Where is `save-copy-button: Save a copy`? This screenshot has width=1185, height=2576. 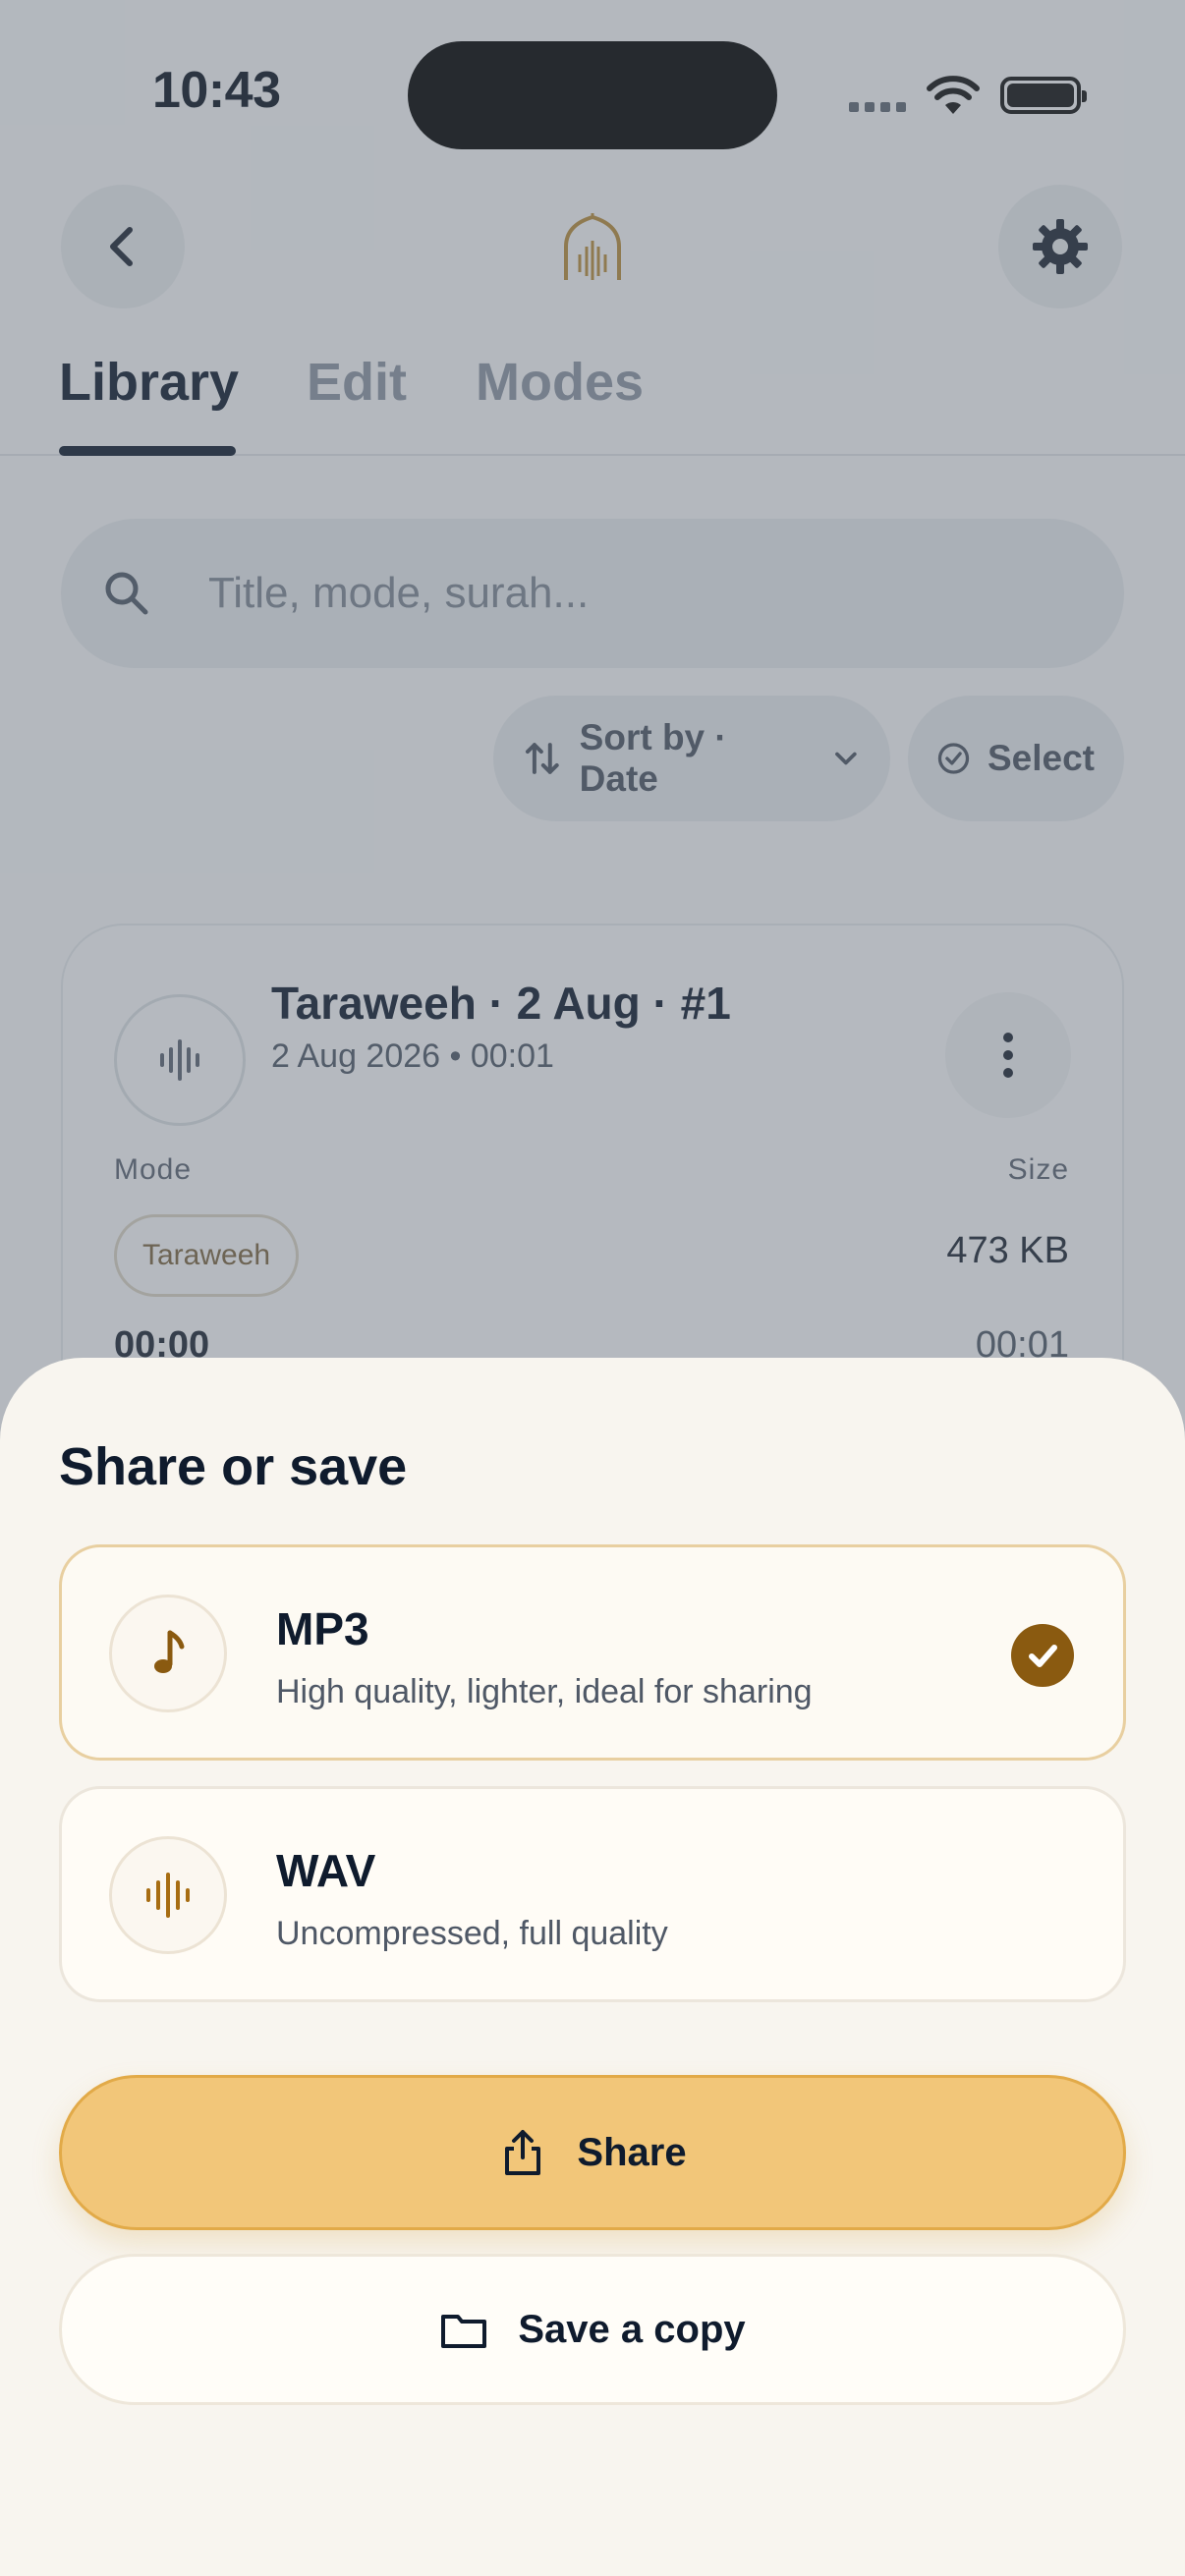
save-copy-button: Save a copy is located at coordinates (592, 2329).